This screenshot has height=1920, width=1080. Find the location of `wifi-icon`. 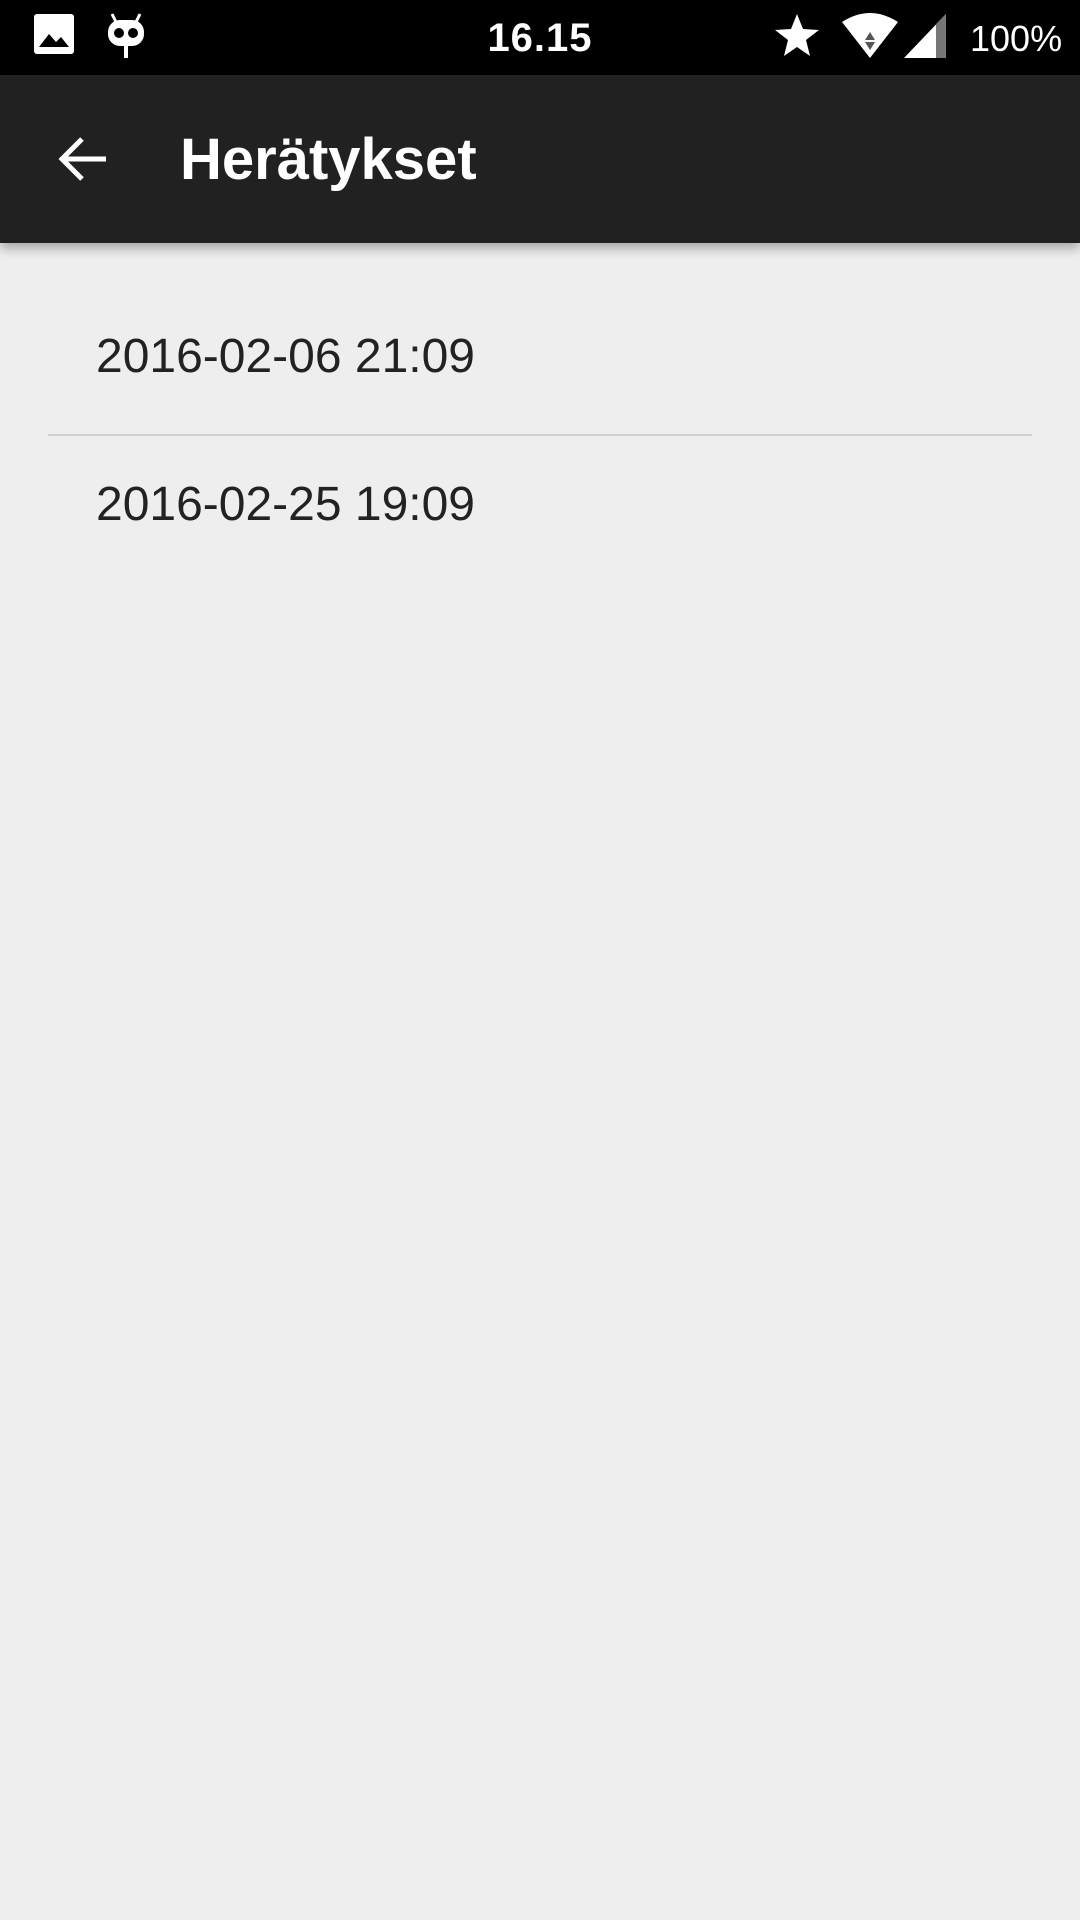

wifi-icon is located at coordinates (870, 37).